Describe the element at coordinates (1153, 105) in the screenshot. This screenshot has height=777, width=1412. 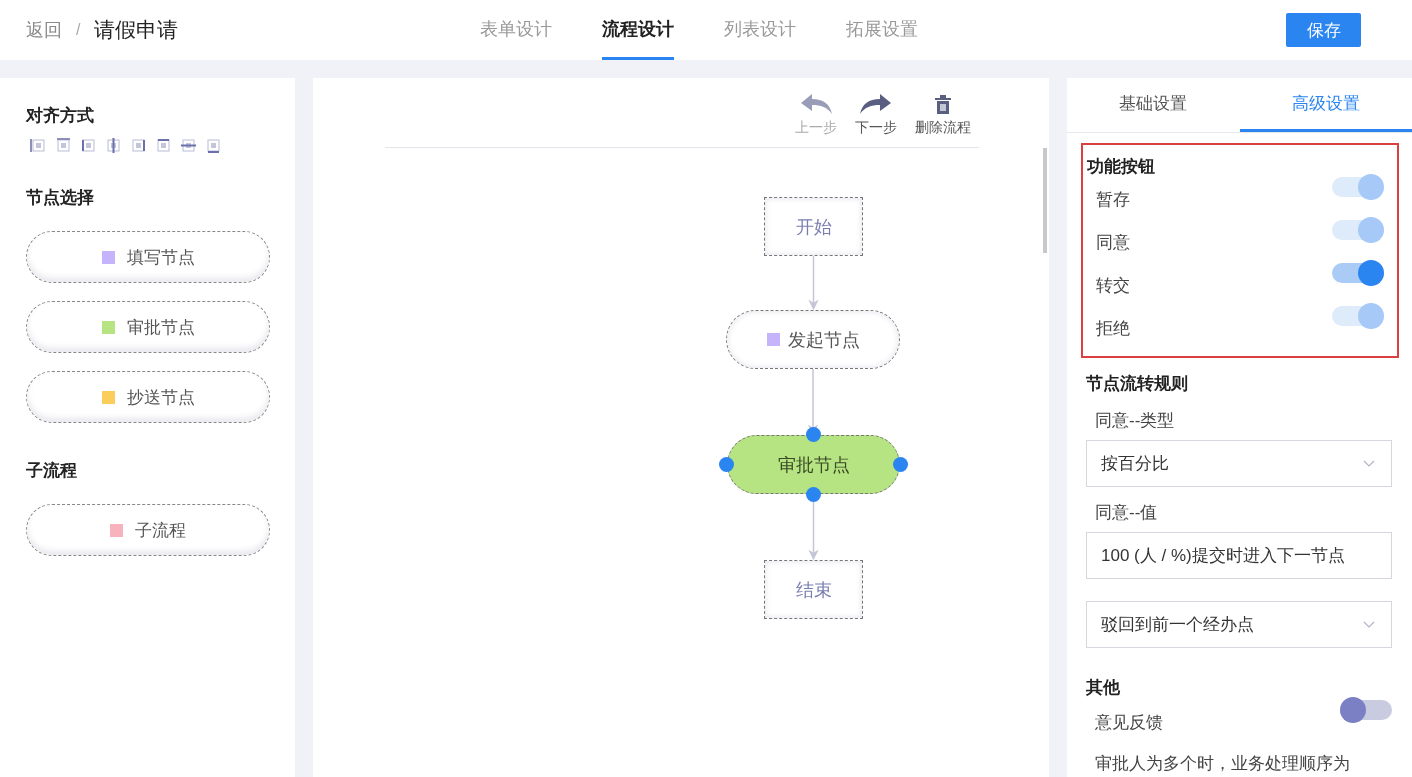
I see `settings-tab: 基础设置` at that location.